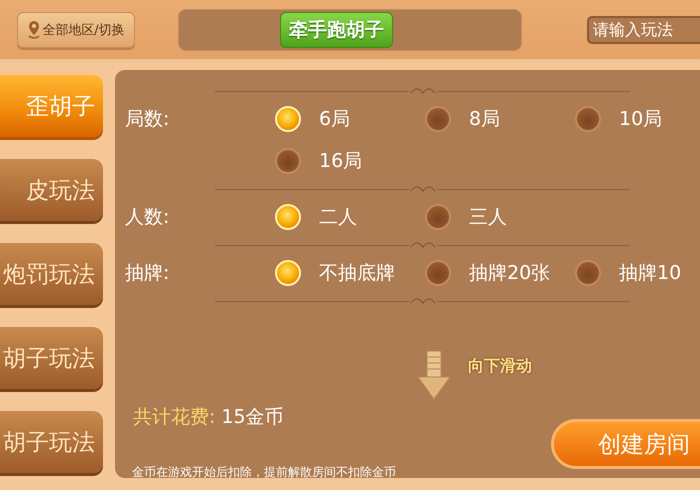 The width and height of the screenshot is (700, 490). What do you see at coordinates (488, 217) in the screenshot?
I see `option-label: 三人` at bounding box center [488, 217].